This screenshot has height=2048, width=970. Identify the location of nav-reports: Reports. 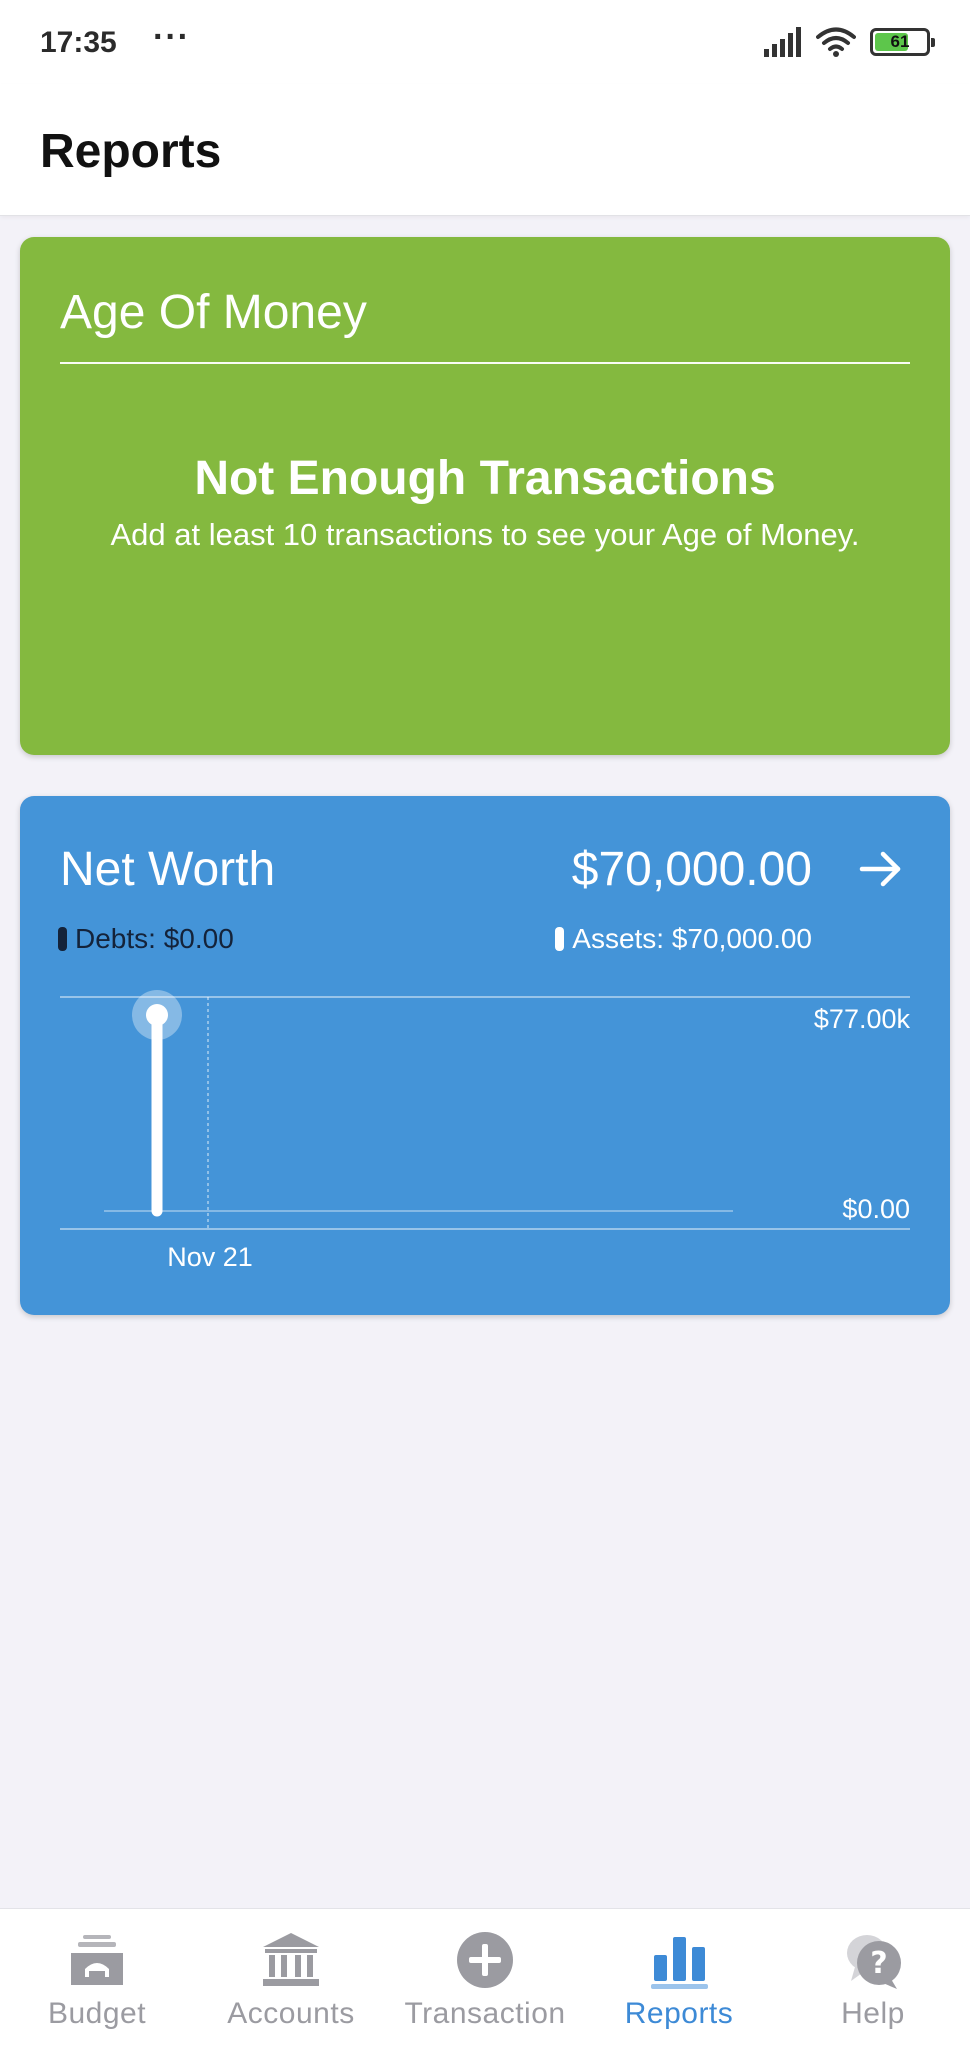
(679, 1978).